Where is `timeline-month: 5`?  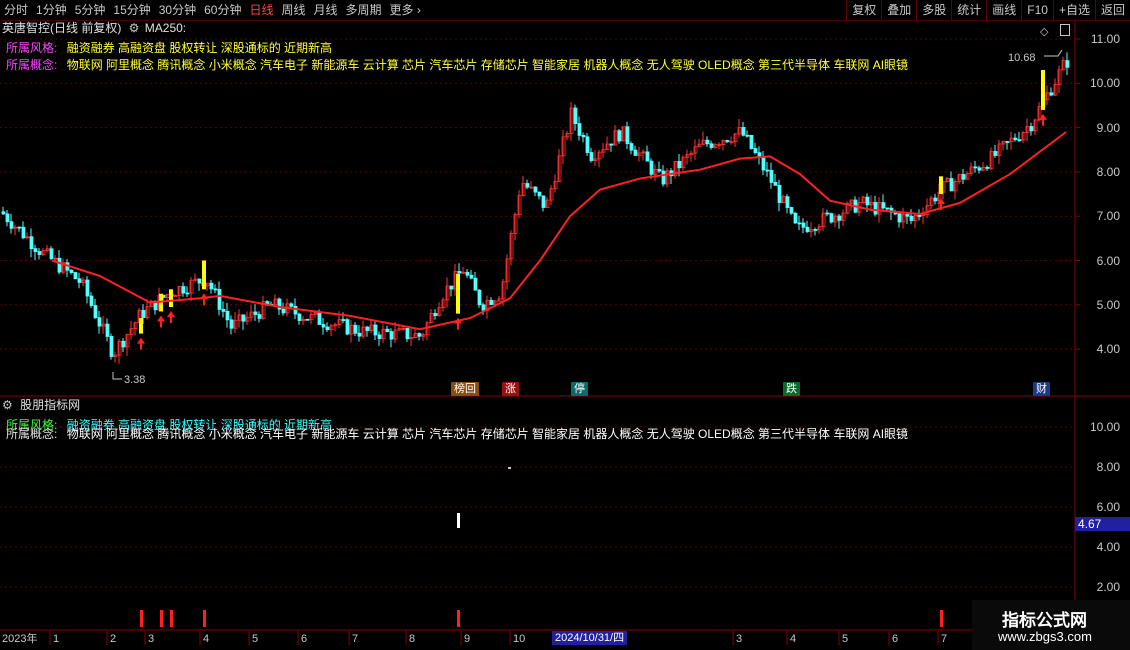 timeline-month: 5 is located at coordinates (255, 639).